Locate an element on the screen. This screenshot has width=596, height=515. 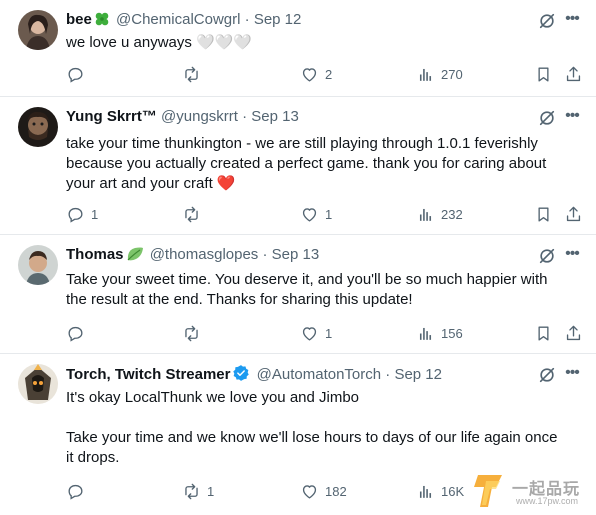
leaf-icon is located at coordinates (135, 257).